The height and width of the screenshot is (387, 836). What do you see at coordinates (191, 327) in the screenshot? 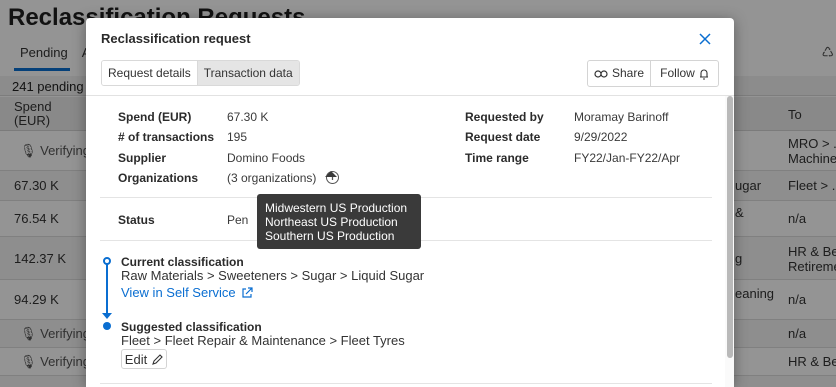
I see `suggested-classification-title: Suggested classification` at bounding box center [191, 327].